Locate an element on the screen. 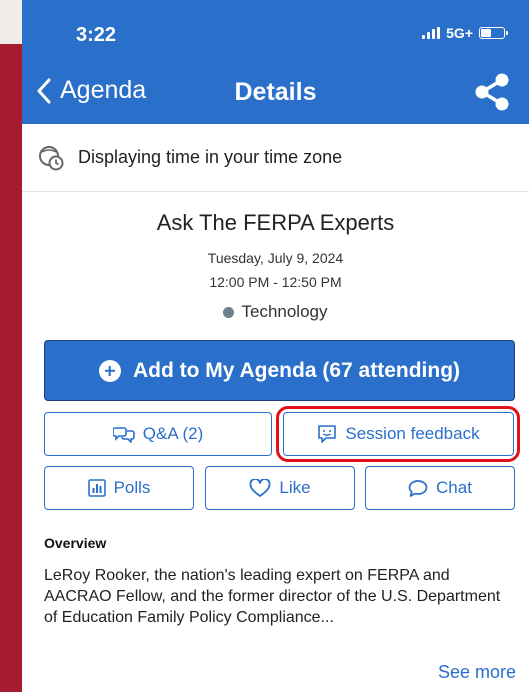 Image resolution: width=529 pixels, height=692 pixels. heart-icon is located at coordinates (260, 487).